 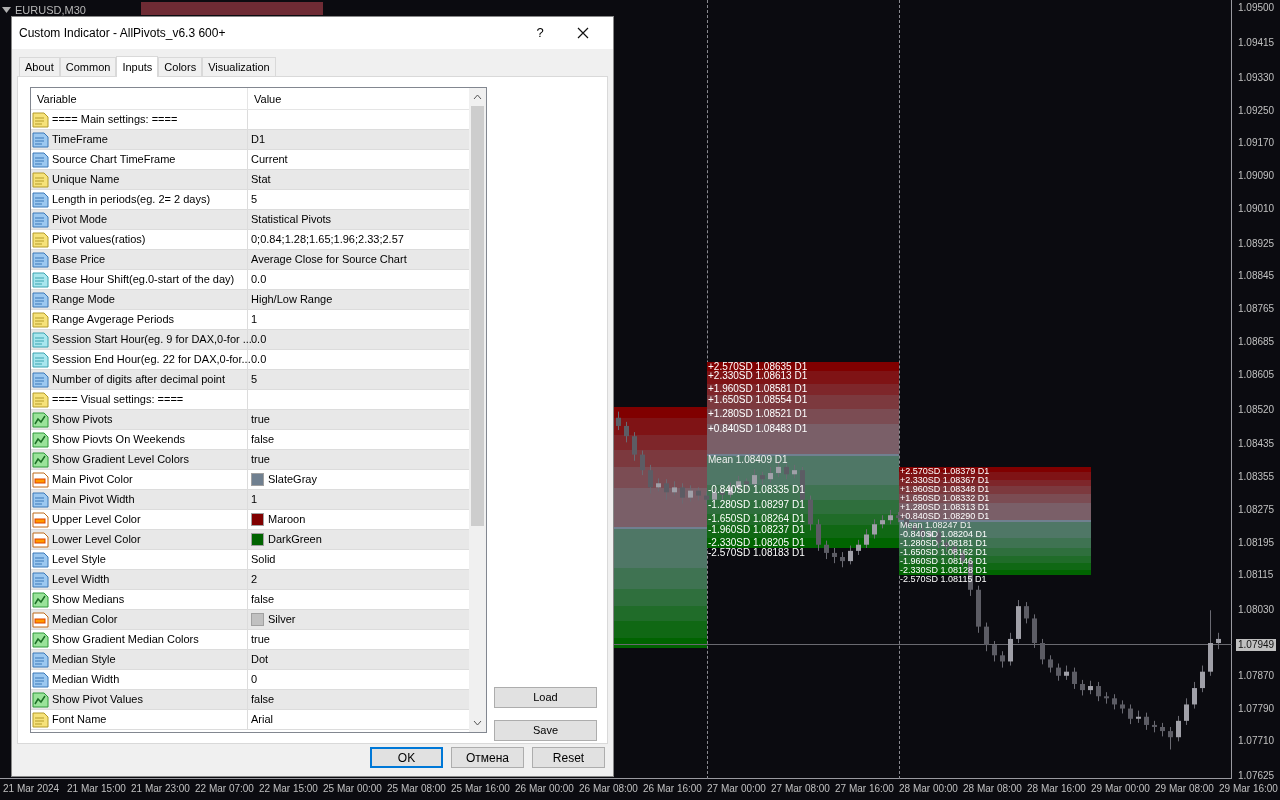 I want to click on parameter-name: Median Width, so click(x=86, y=679).